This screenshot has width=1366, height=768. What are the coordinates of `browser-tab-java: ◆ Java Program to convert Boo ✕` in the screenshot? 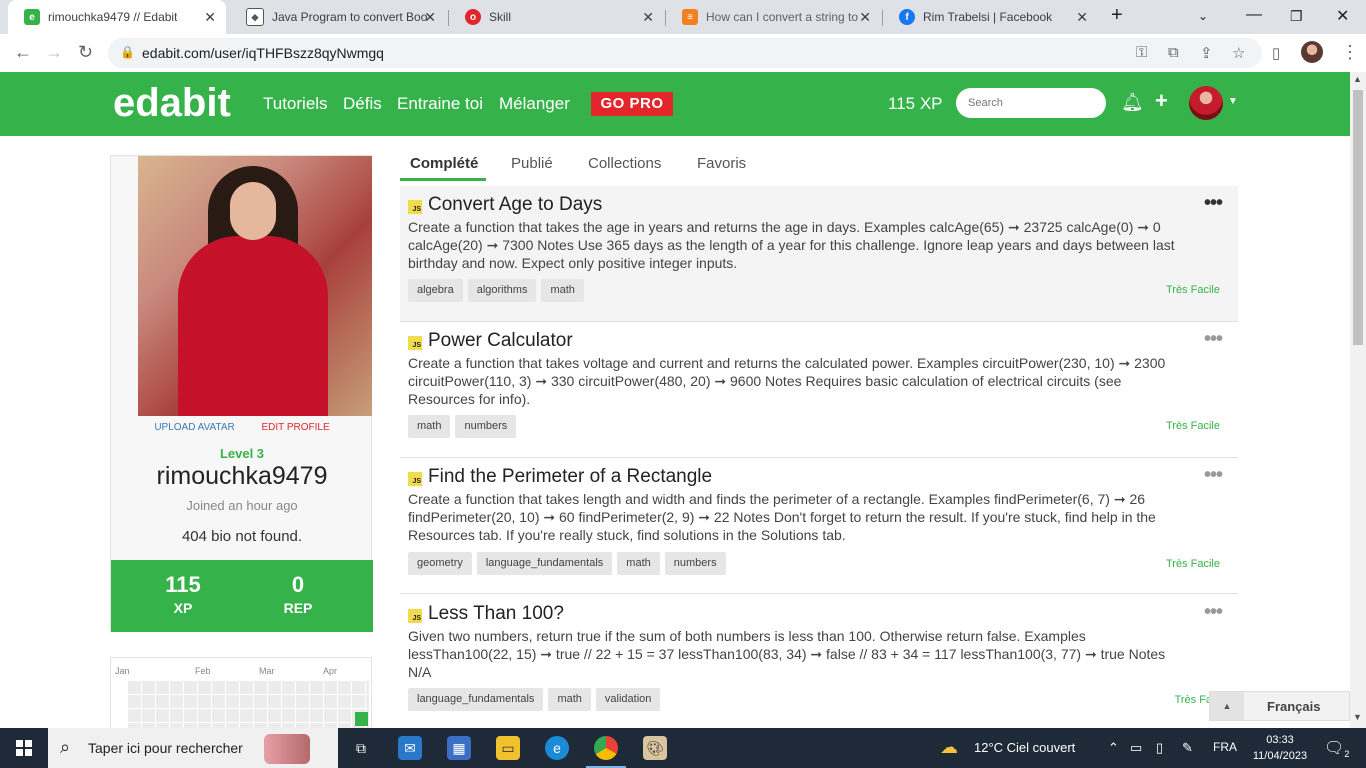 It's located at (338, 17).